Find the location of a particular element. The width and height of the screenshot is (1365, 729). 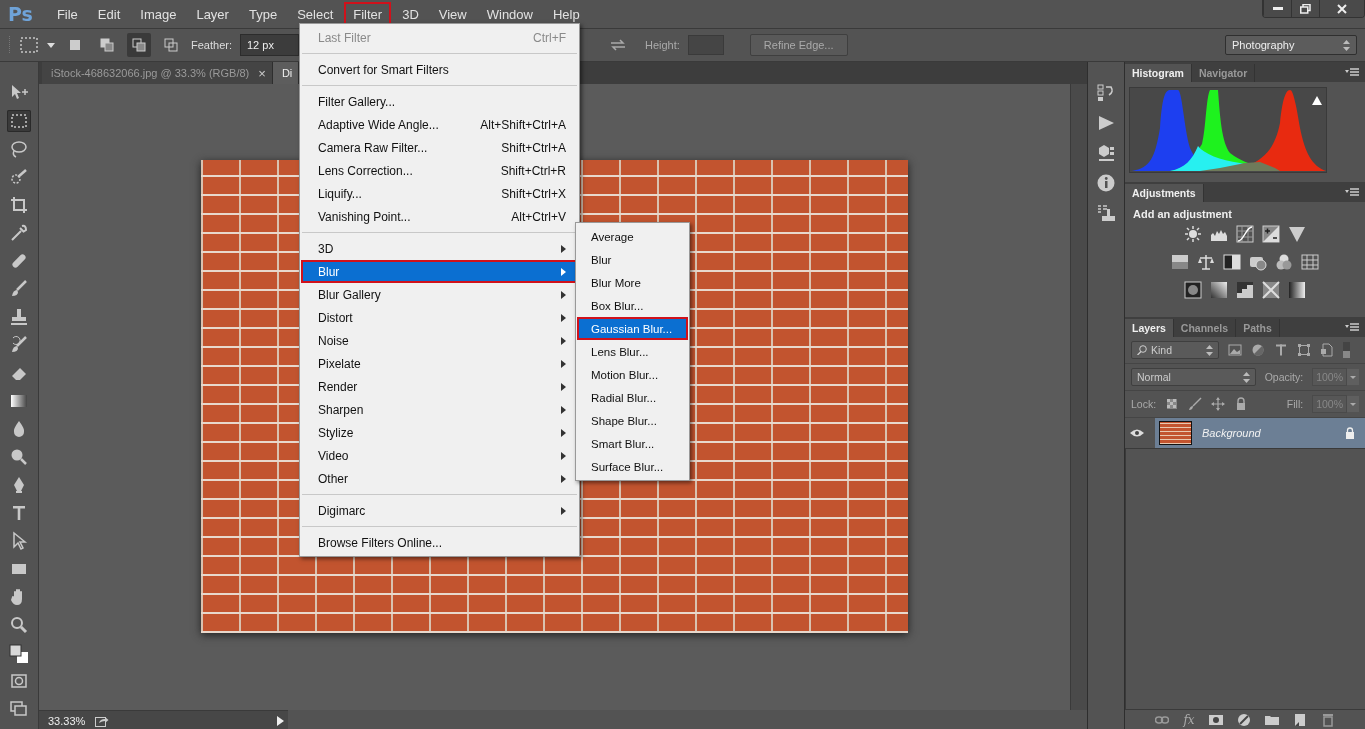

menu-item: Edit is located at coordinates (109, 14).